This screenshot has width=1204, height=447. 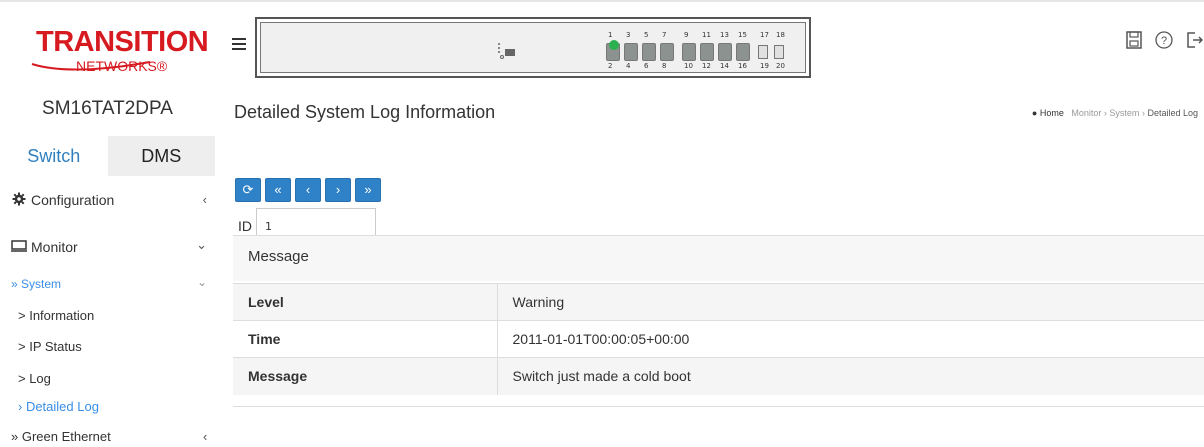 What do you see at coordinates (507, 51) in the screenshot?
I see `console-port-icon` at bounding box center [507, 51].